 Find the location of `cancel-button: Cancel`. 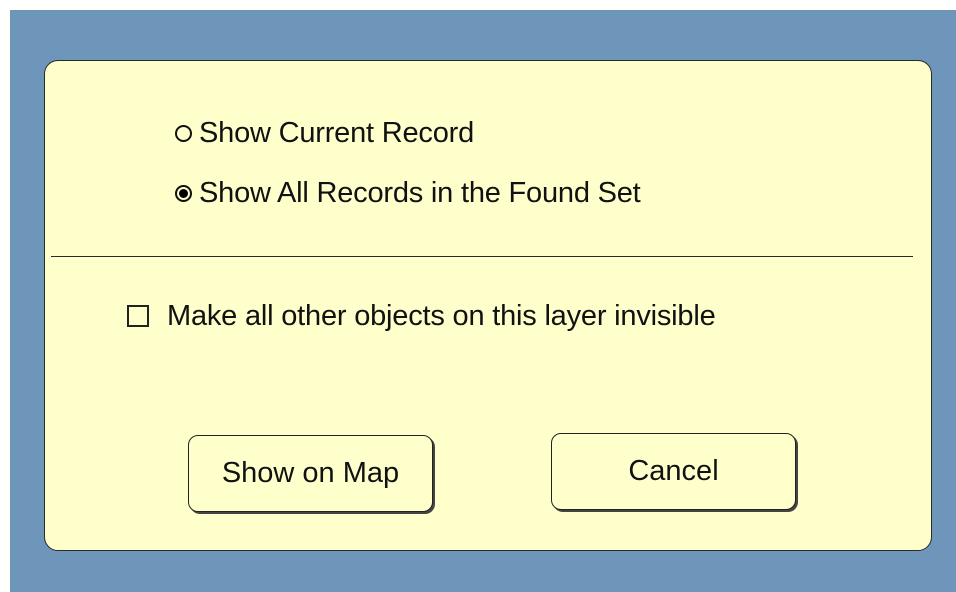

cancel-button: Cancel is located at coordinates (673, 471).